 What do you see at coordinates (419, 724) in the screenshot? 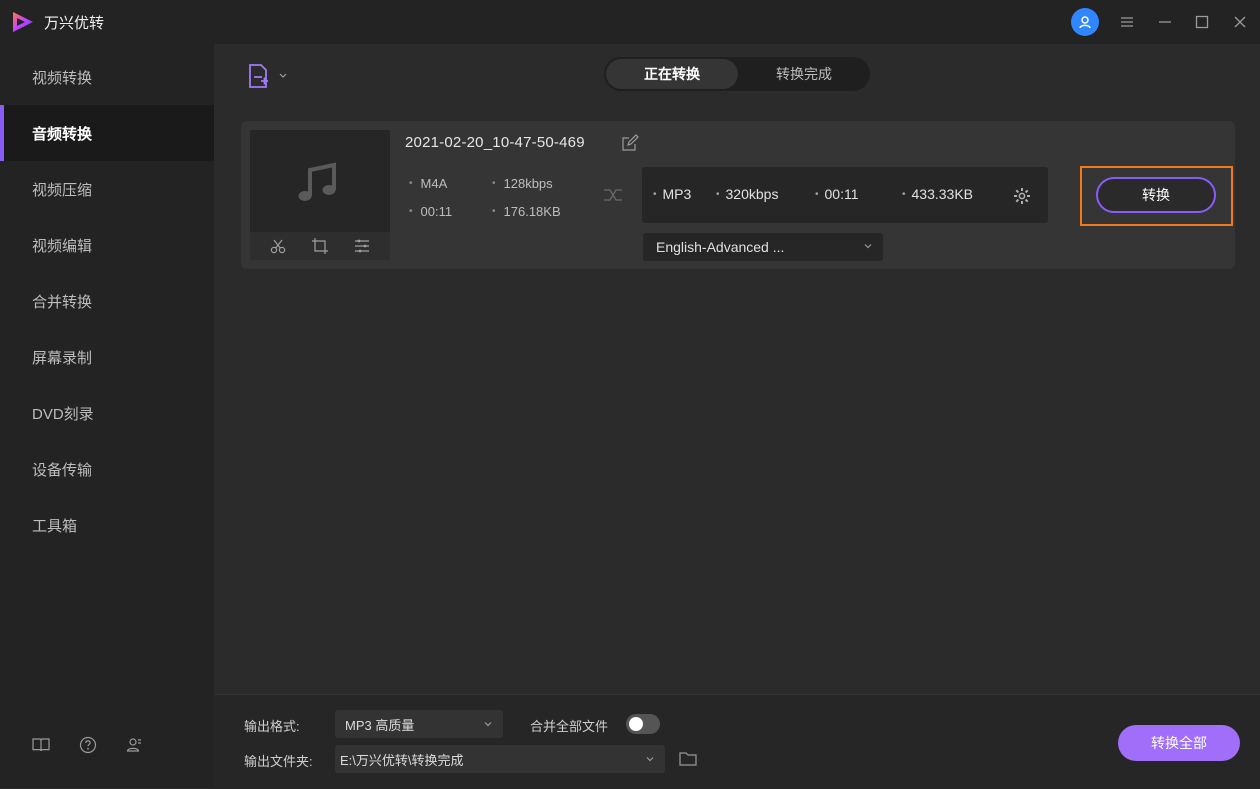
I see `output-format-select: MP3 高质量` at bounding box center [419, 724].